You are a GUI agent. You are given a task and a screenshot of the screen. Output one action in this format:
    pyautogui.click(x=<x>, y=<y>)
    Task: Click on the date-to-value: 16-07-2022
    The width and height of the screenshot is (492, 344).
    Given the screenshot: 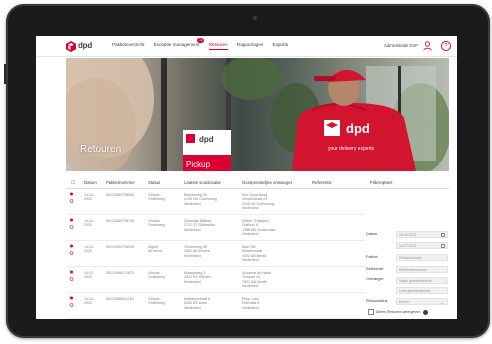 What is the action you would take?
    pyautogui.click(x=408, y=246)
    